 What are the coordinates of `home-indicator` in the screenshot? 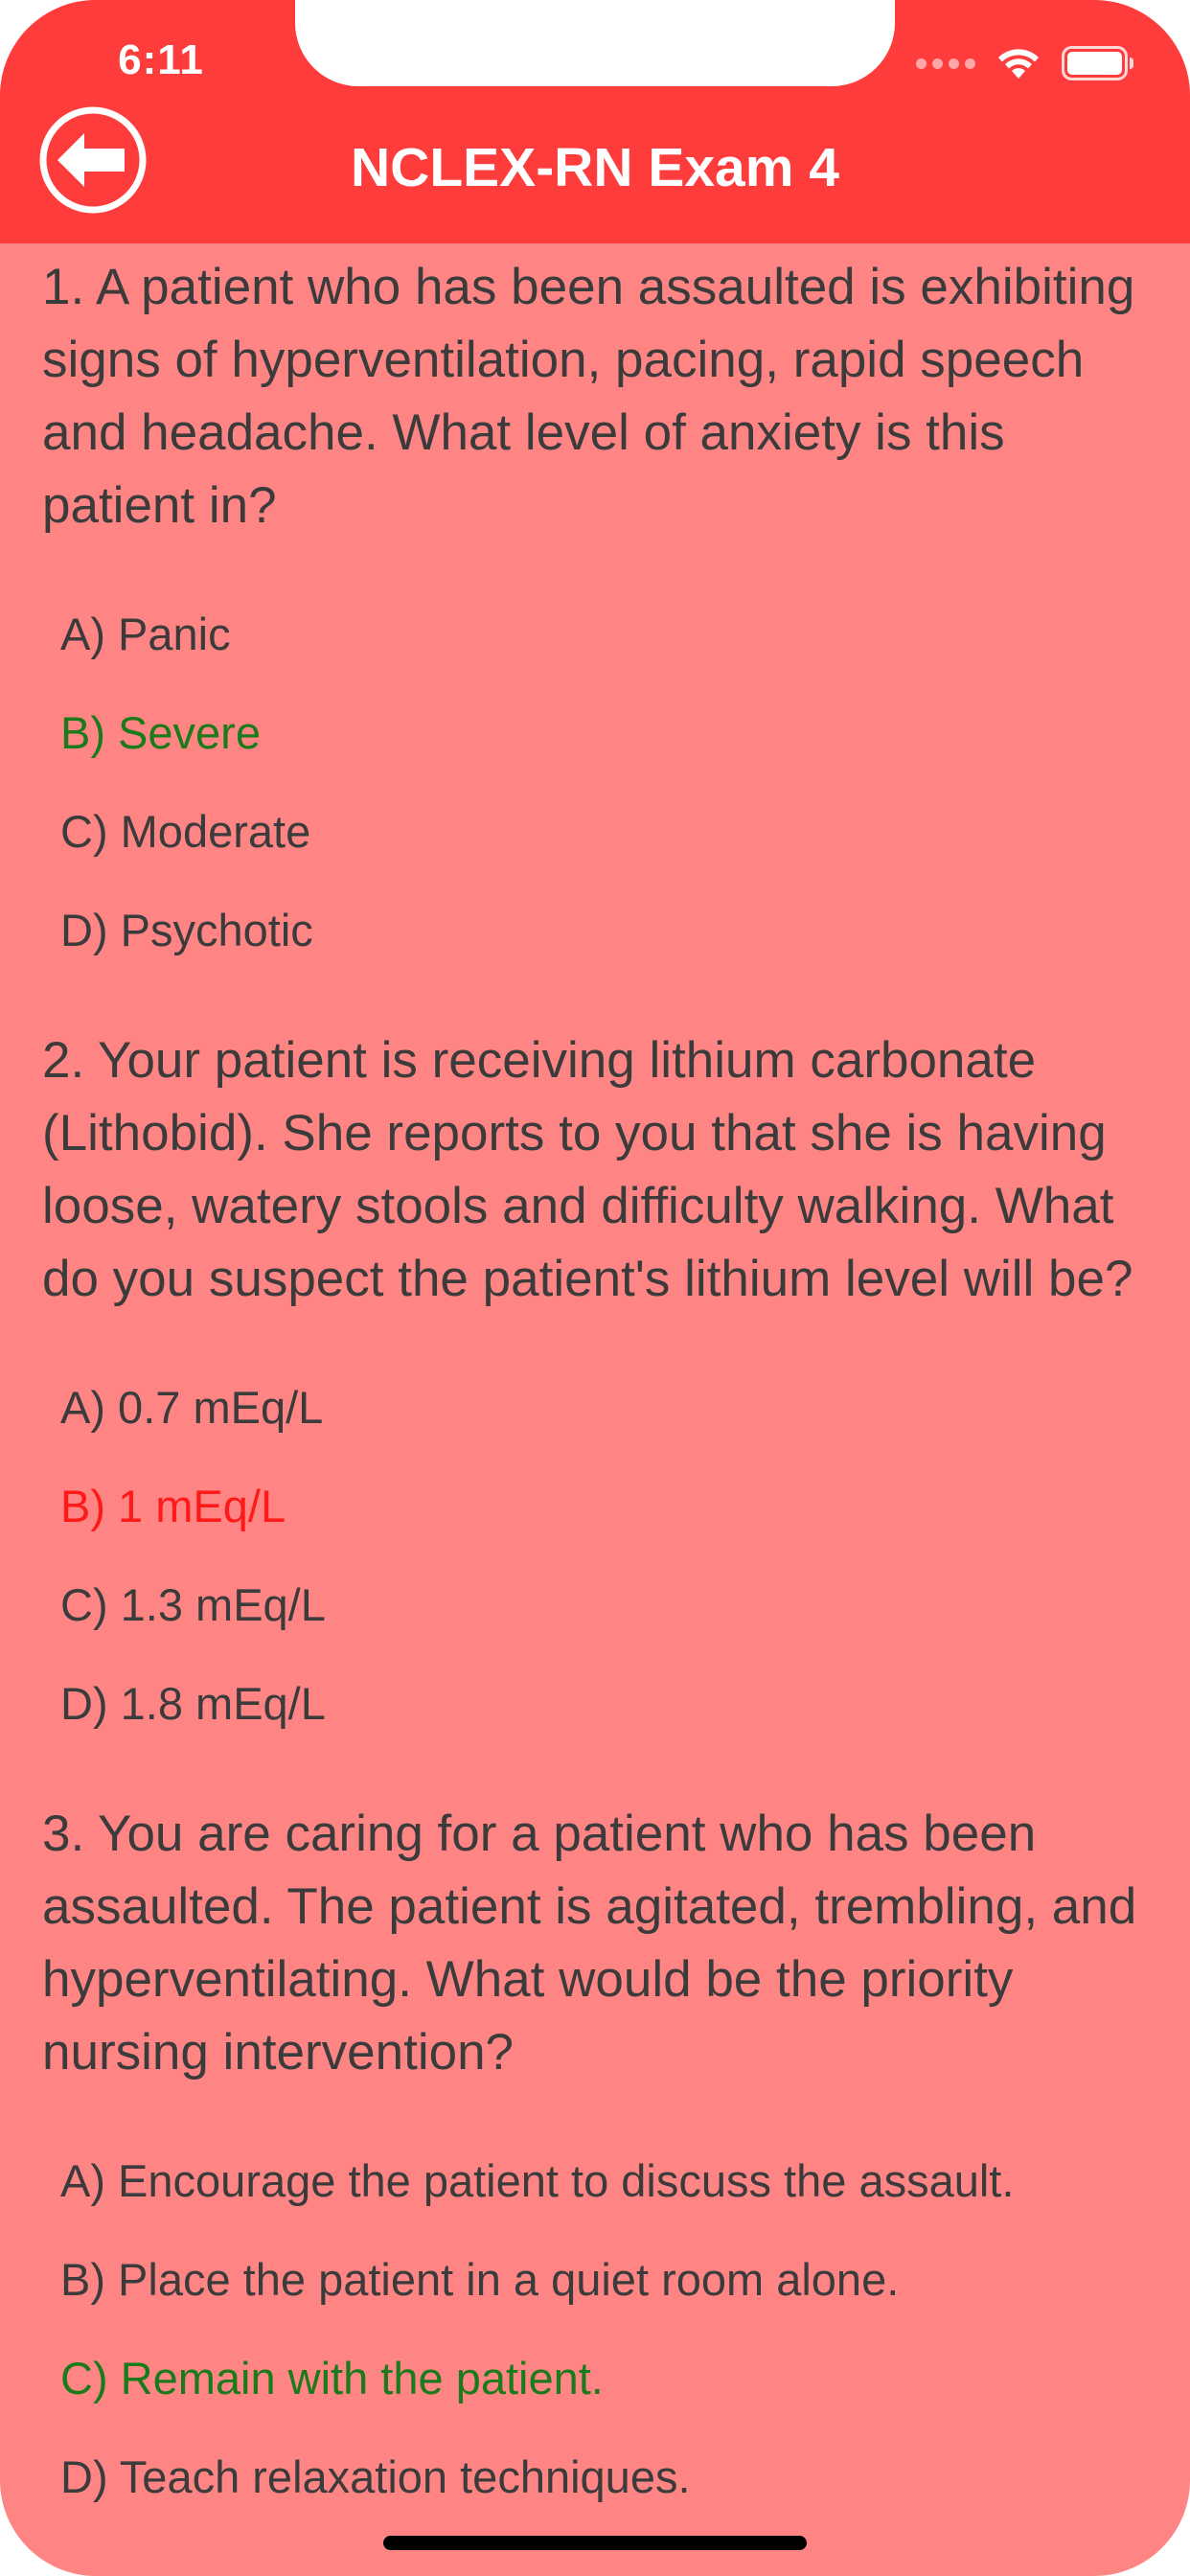 It's located at (595, 2543).